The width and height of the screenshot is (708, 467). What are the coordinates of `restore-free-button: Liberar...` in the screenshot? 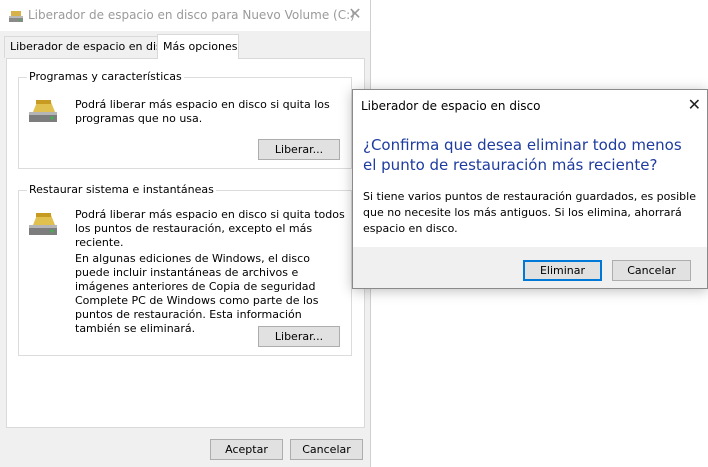 It's located at (299, 336).